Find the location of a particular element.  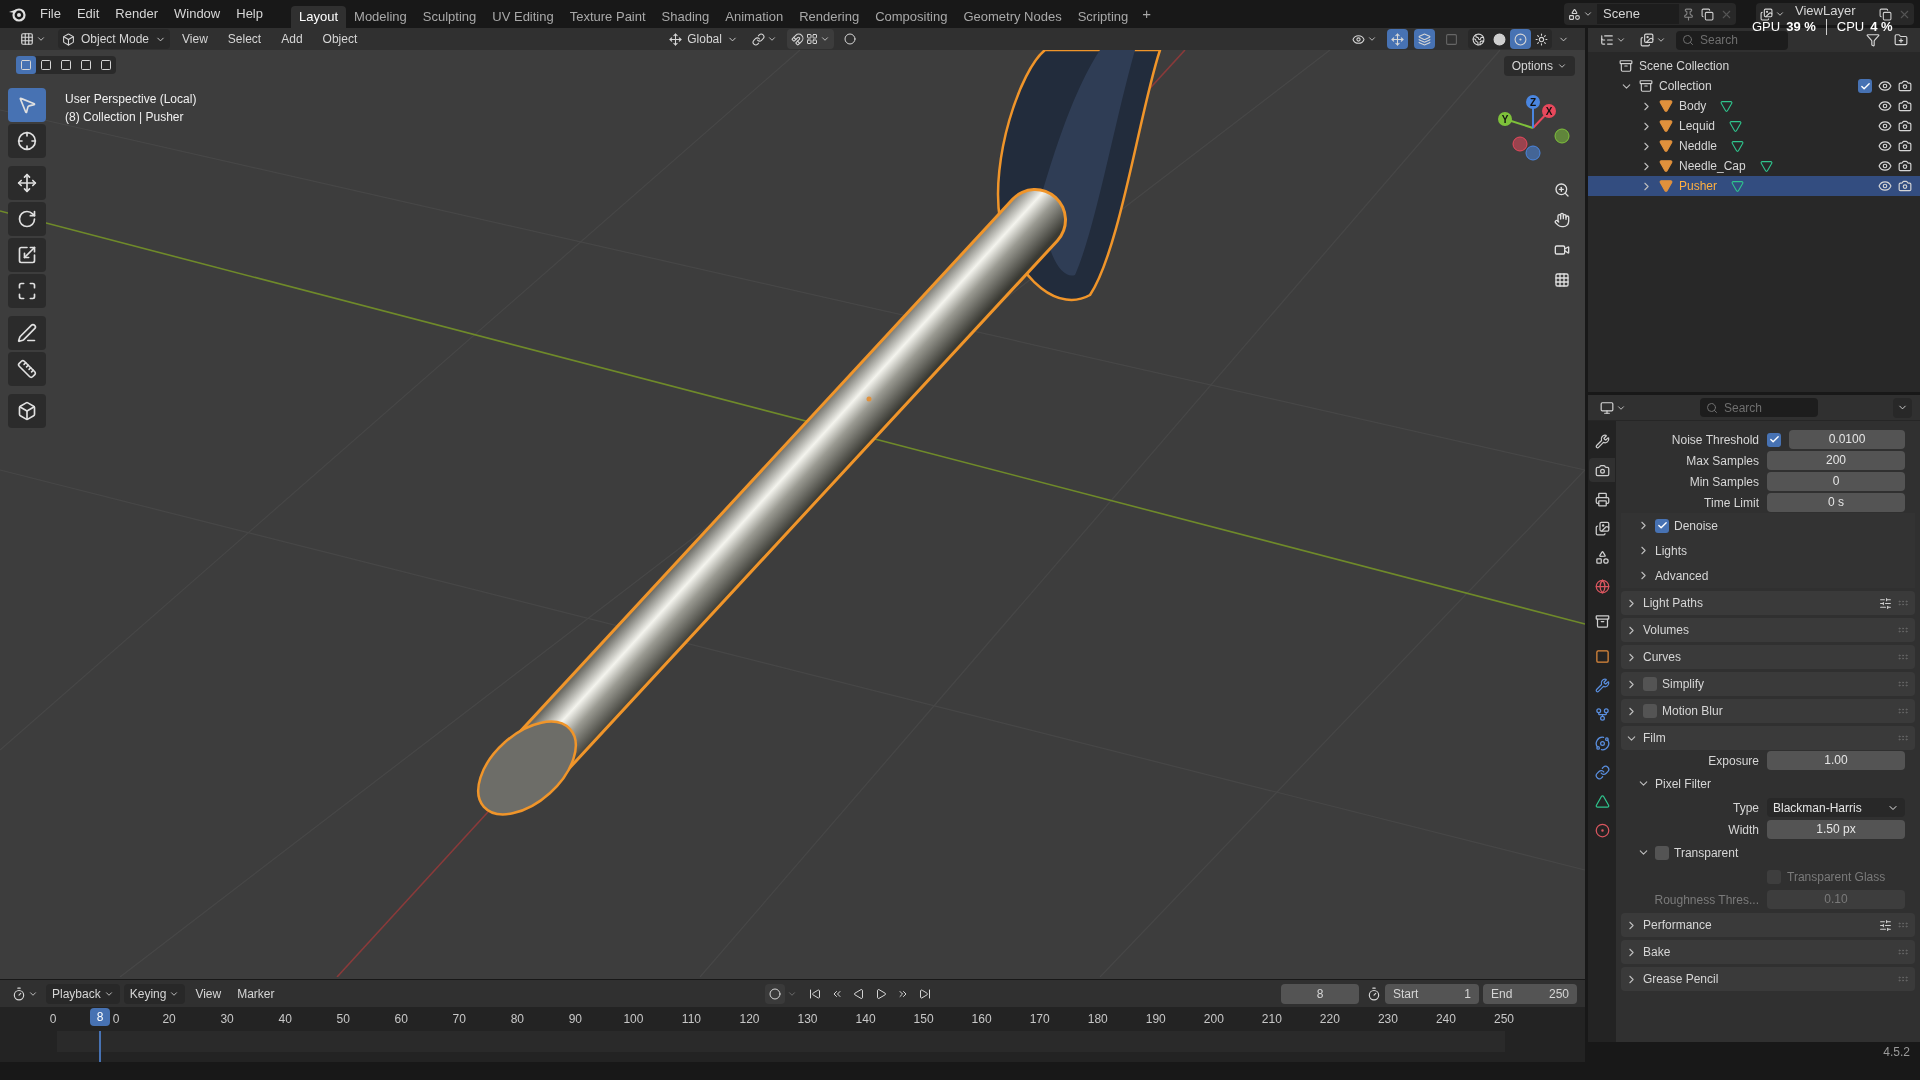

menu-item: Object is located at coordinates (340, 39).